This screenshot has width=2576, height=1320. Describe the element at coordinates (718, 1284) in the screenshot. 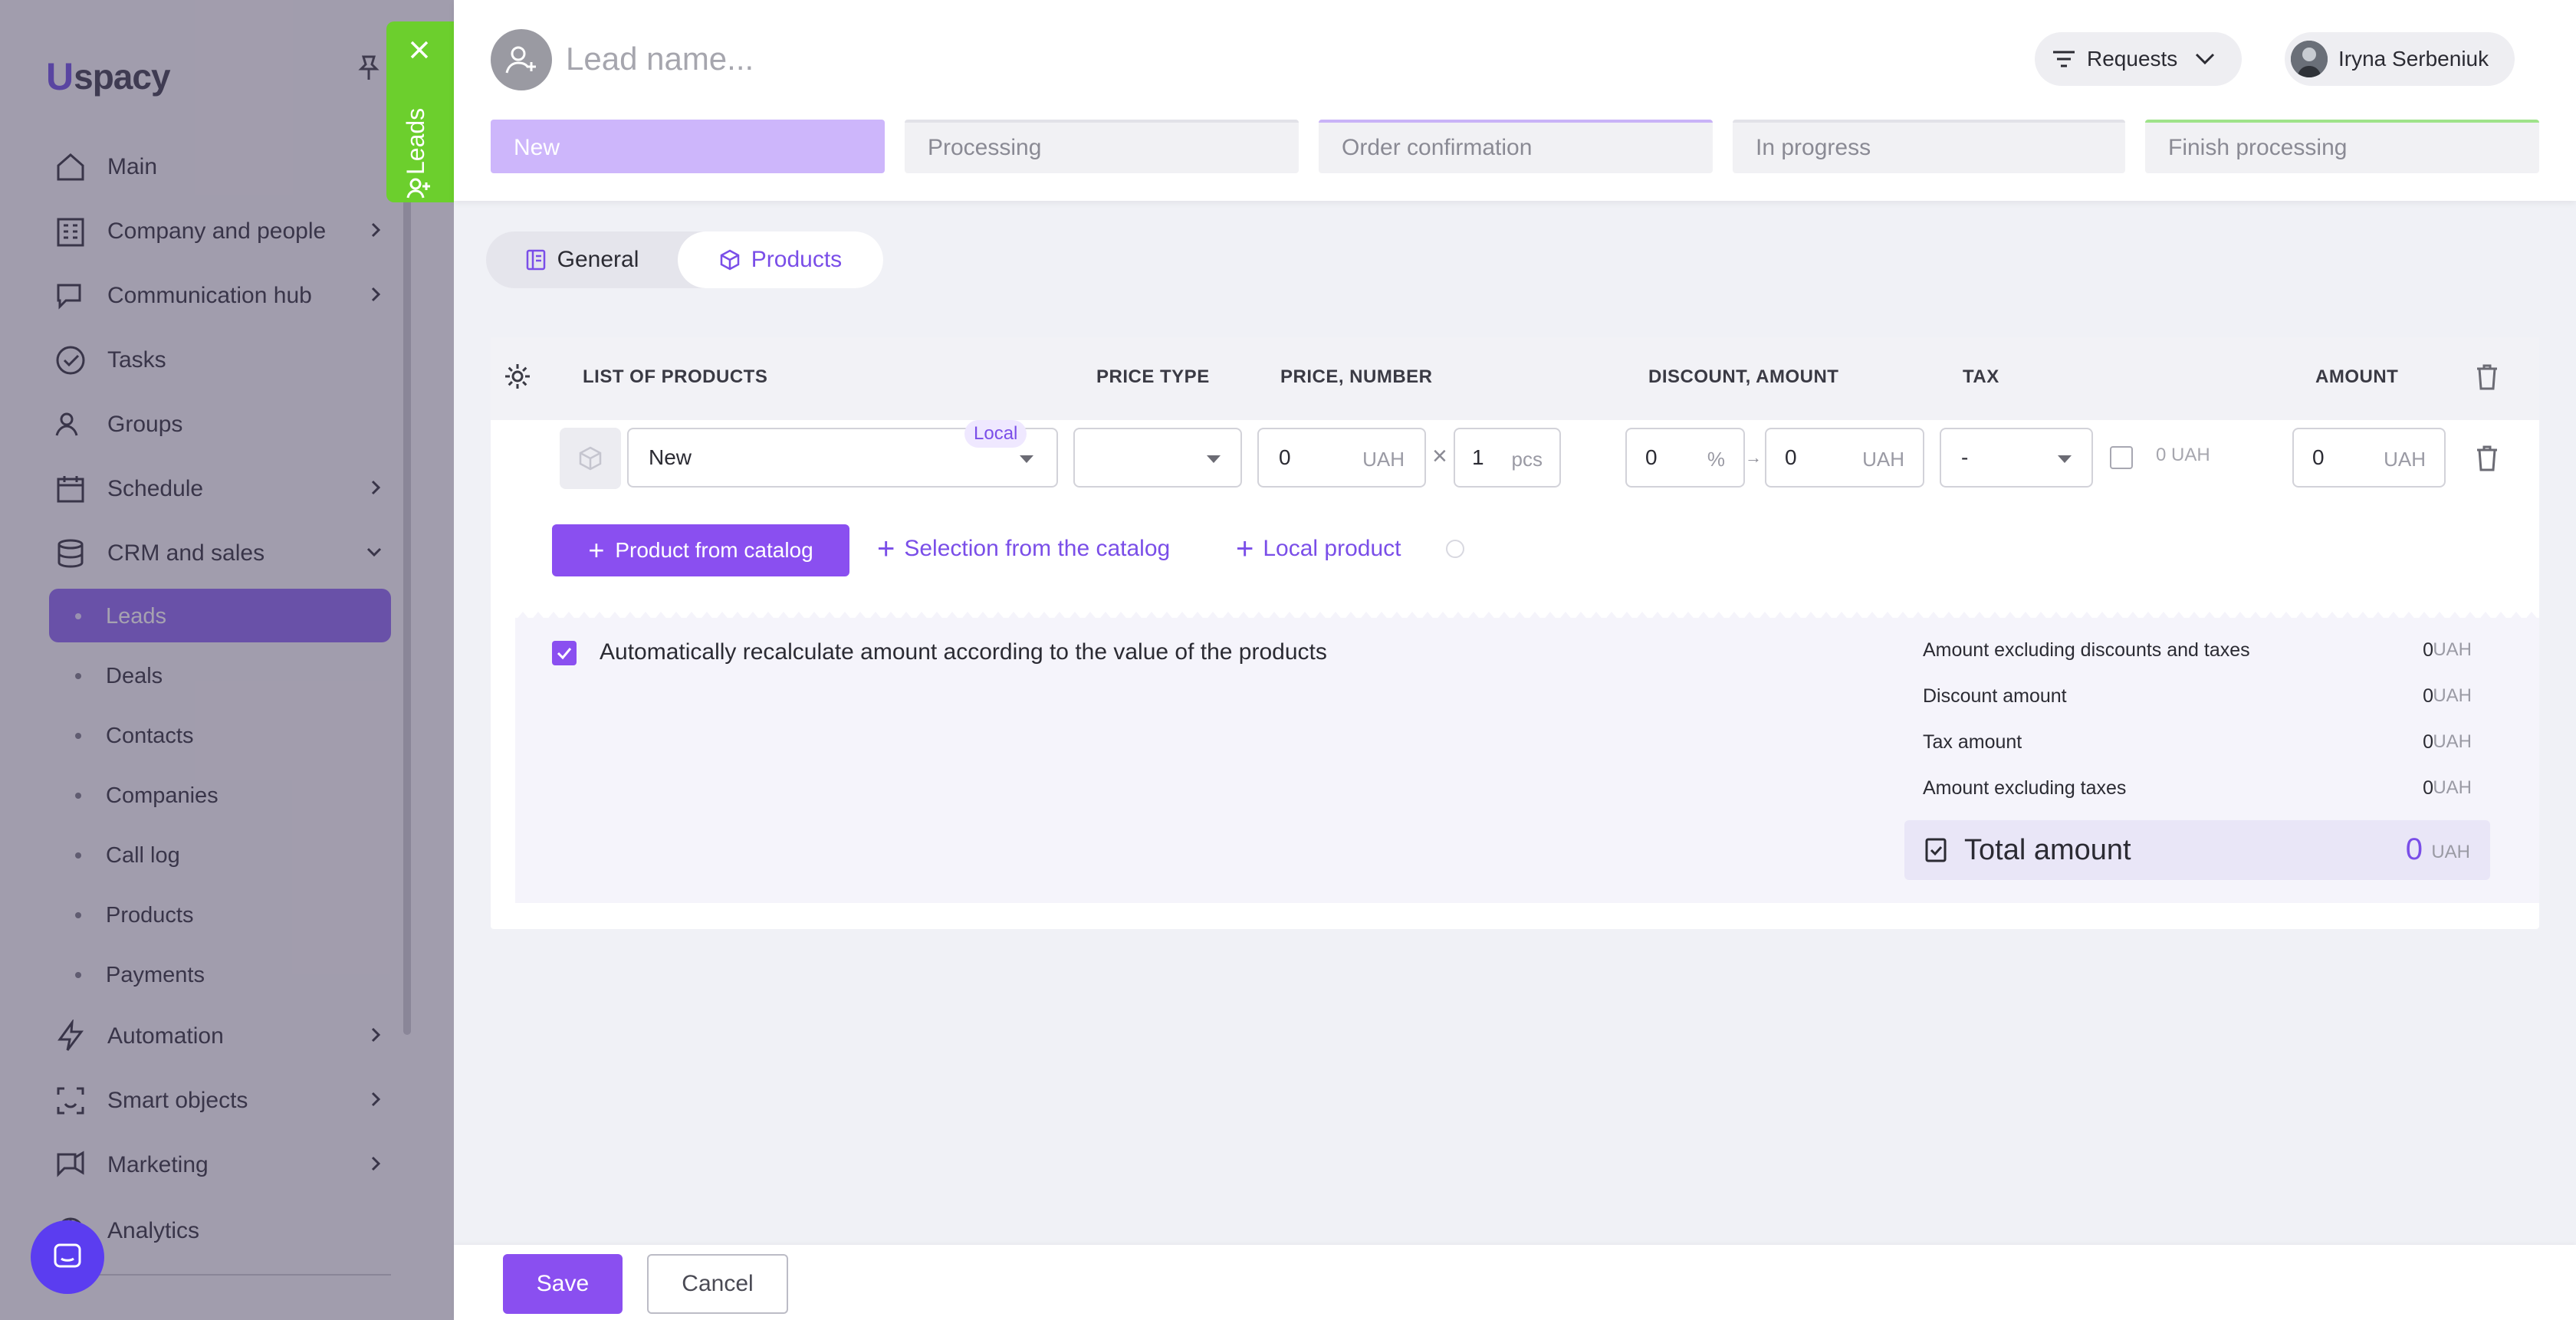

I see `cancel-button: Cancel` at that location.